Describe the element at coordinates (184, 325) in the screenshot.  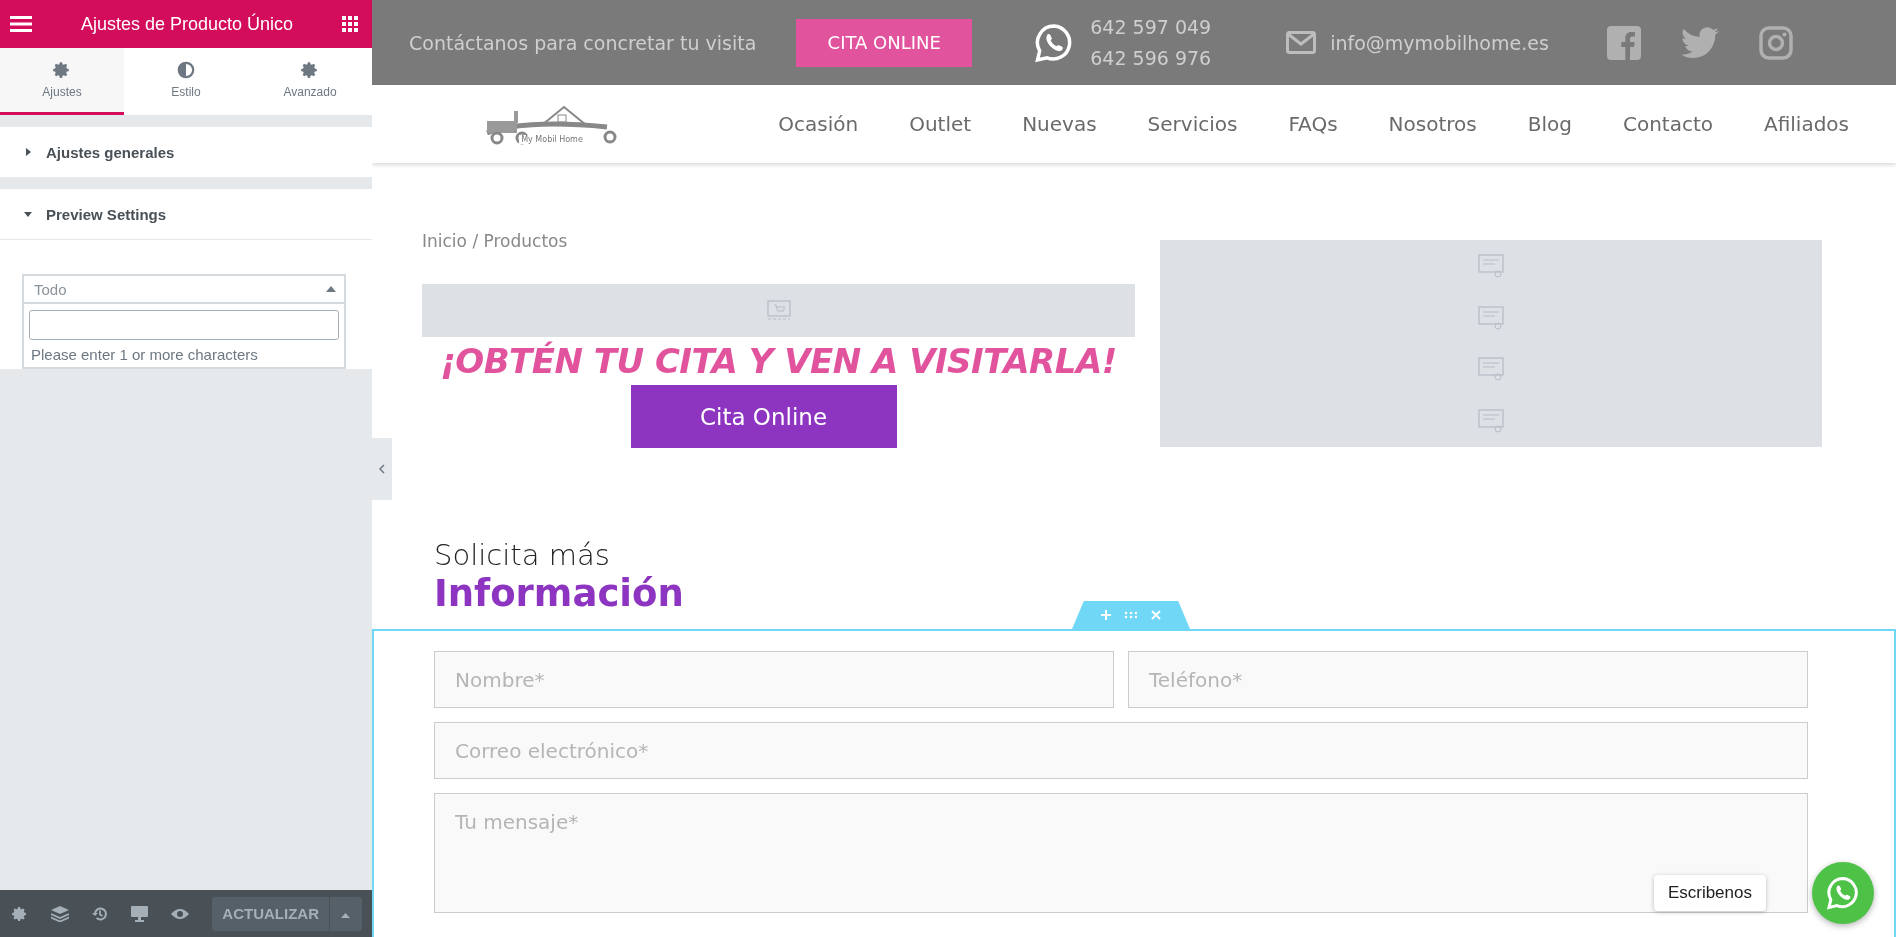
I see `search-field` at that location.